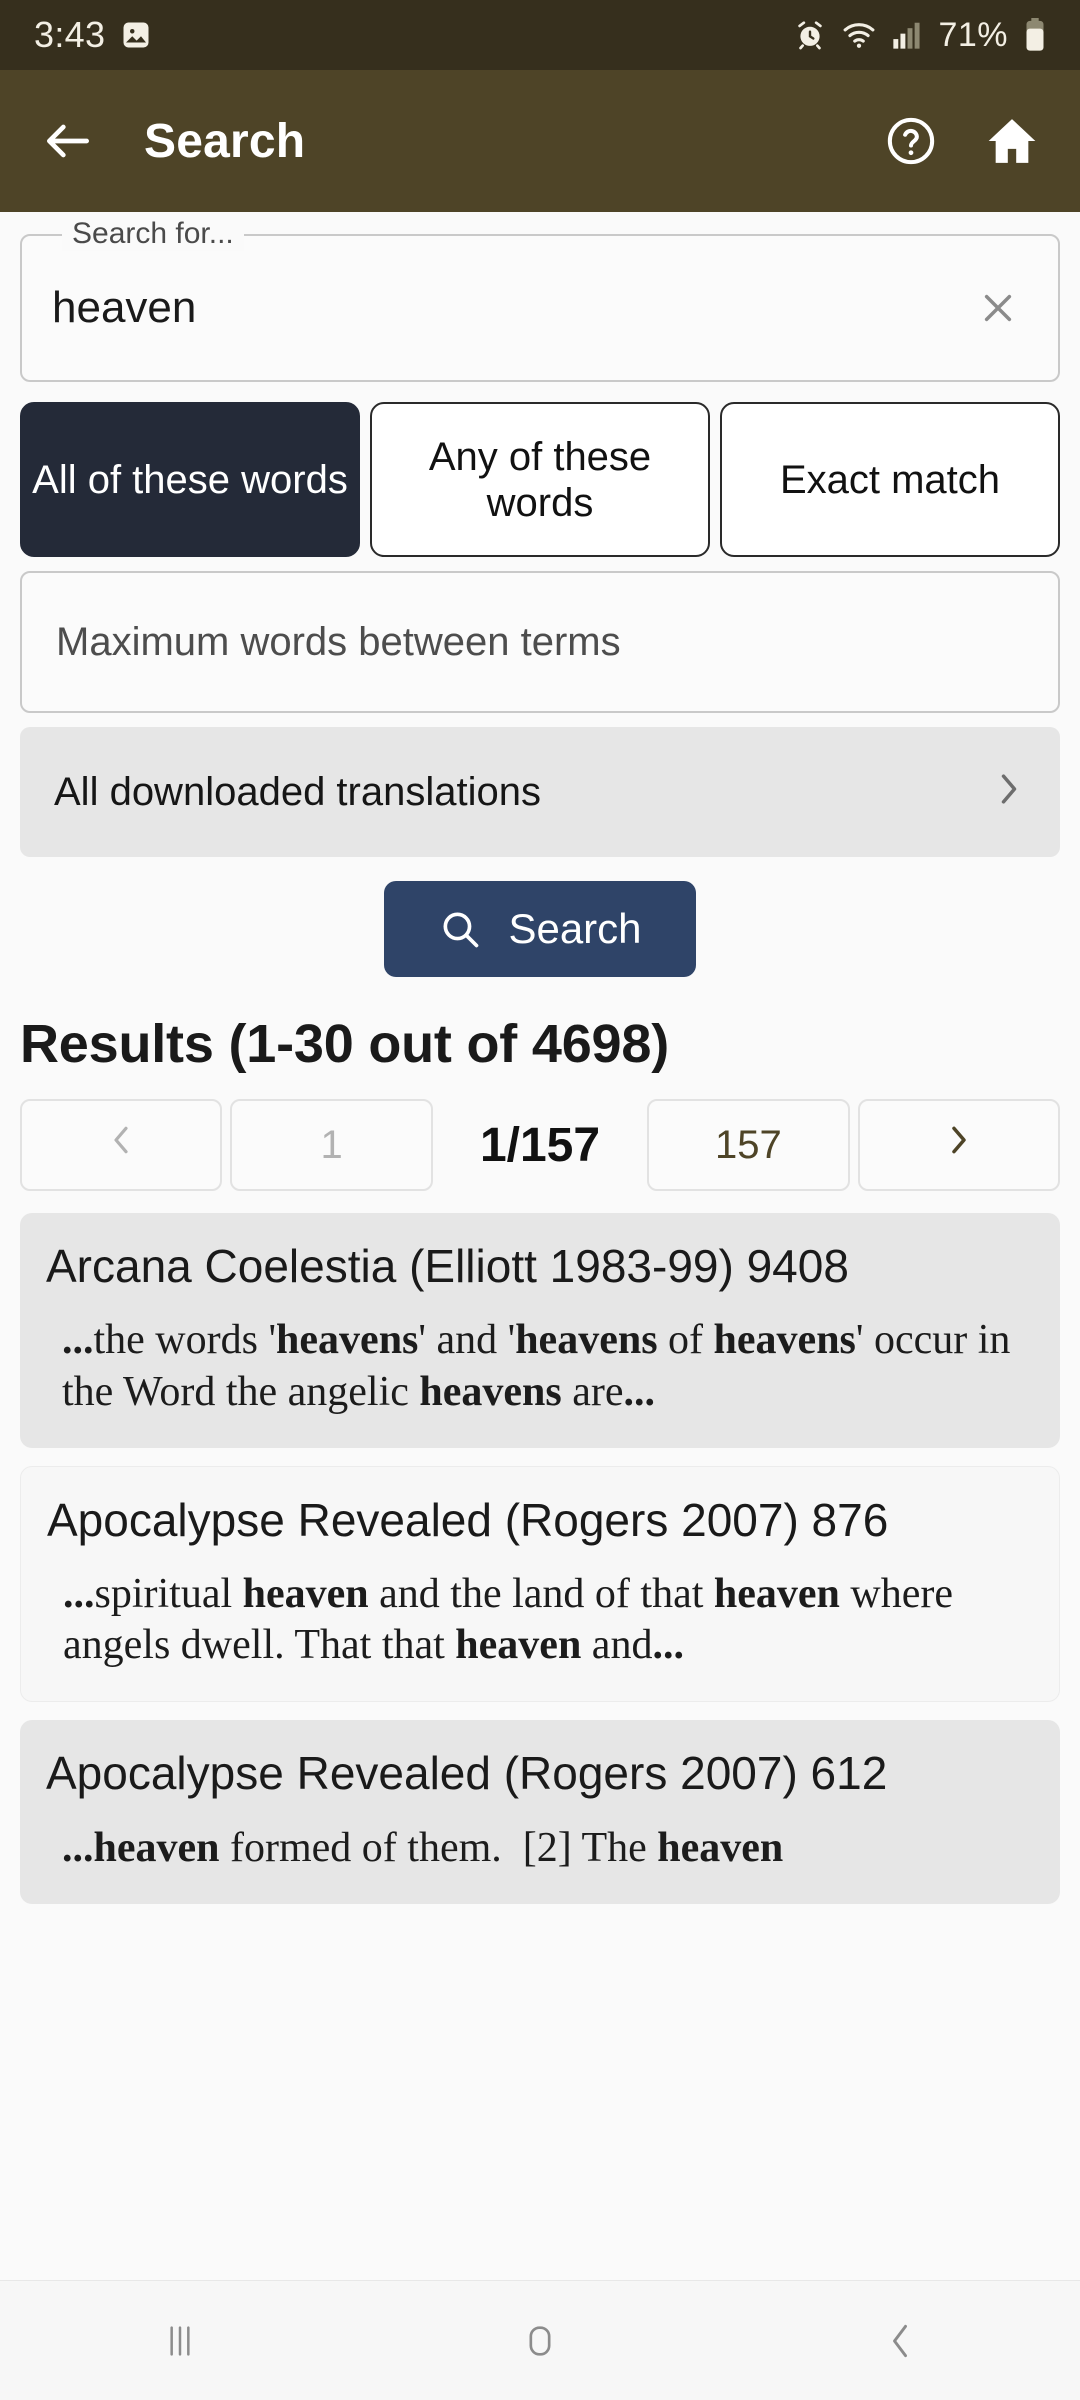 The height and width of the screenshot is (2400, 1080). I want to click on status-bar-left: 3:43, so click(92, 35).